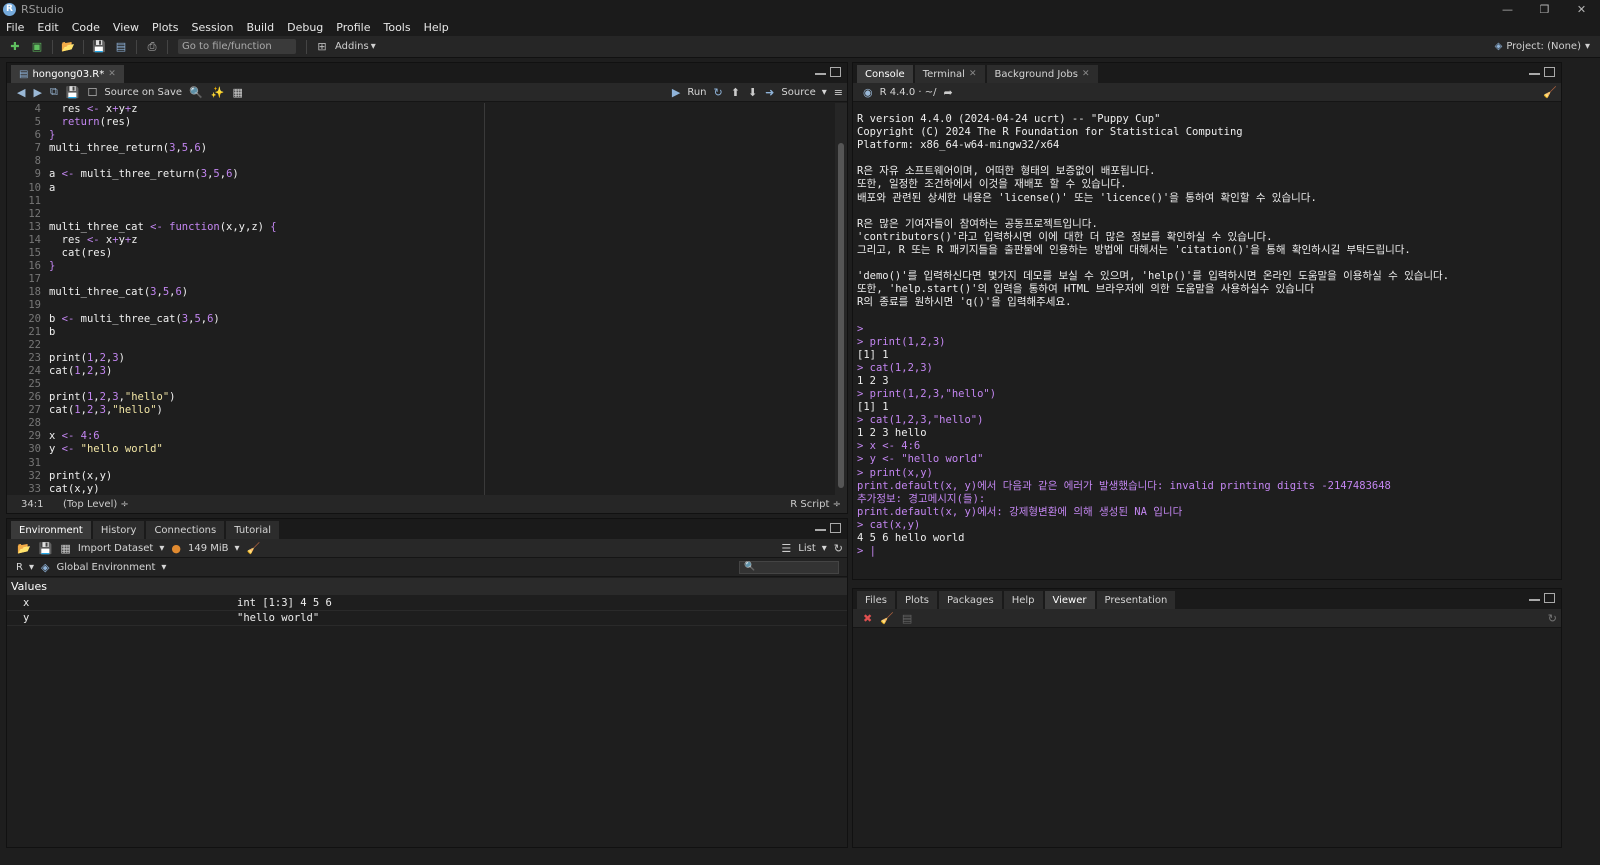 The image size is (1600, 865). Describe the element at coordinates (73, 92) in the screenshot. I see `save-icon: 💾` at that location.